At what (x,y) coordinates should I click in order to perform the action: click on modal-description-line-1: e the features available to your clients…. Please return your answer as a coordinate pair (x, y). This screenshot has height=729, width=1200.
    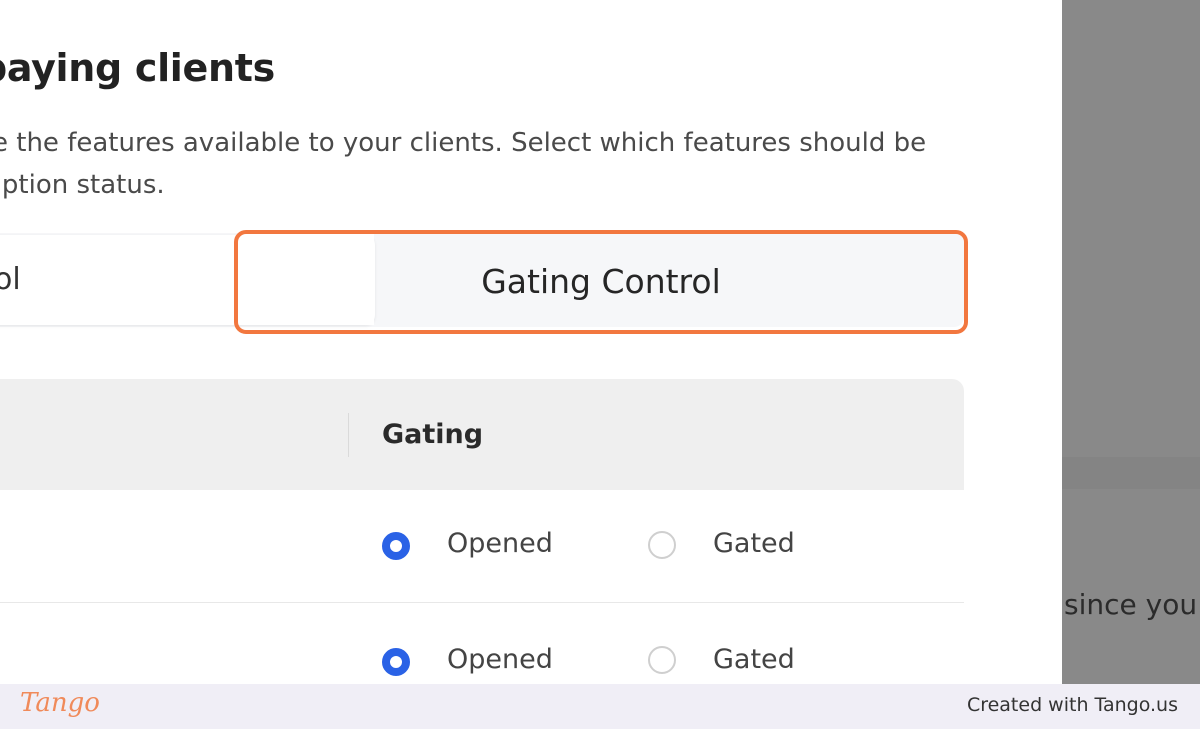
    Looking at the image, I should click on (463, 143).